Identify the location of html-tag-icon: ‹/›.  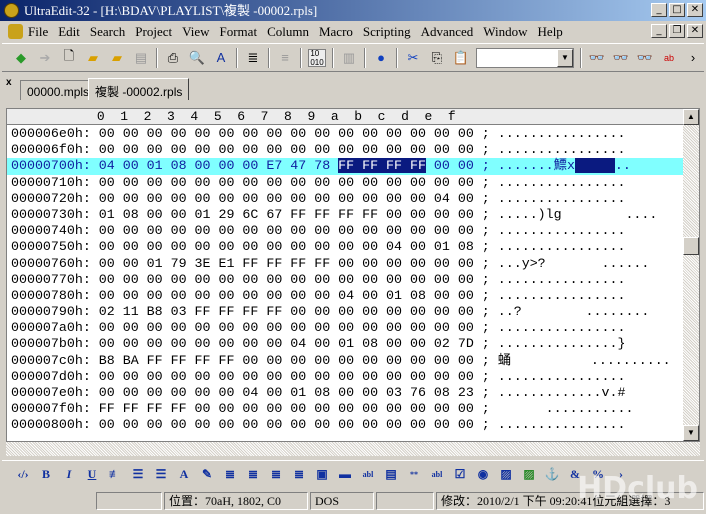
(23, 475).